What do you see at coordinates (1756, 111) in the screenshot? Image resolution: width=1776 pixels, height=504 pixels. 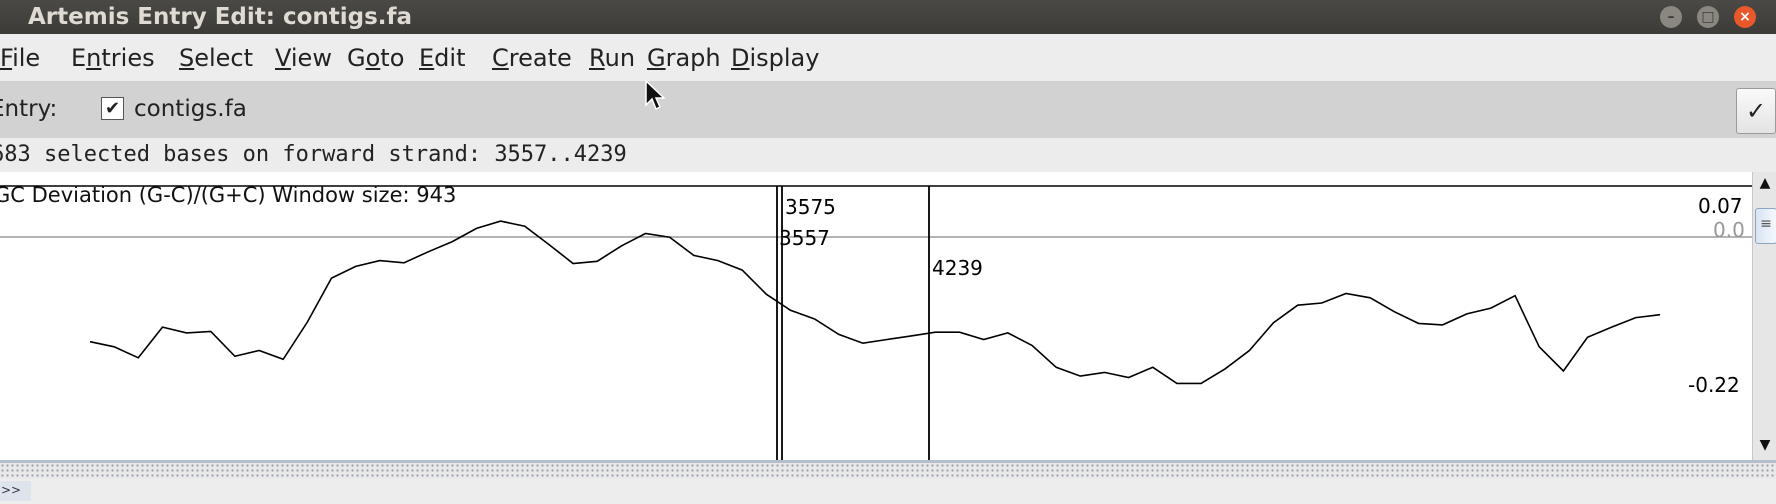 I see `ok-check-icon: ✓` at bounding box center [1756, 111].